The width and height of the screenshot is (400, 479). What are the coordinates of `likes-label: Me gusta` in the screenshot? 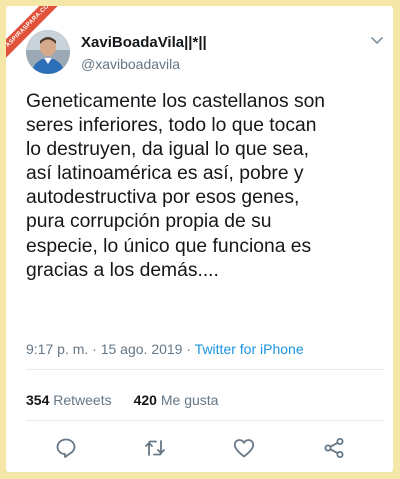 It's located at (189, 400).